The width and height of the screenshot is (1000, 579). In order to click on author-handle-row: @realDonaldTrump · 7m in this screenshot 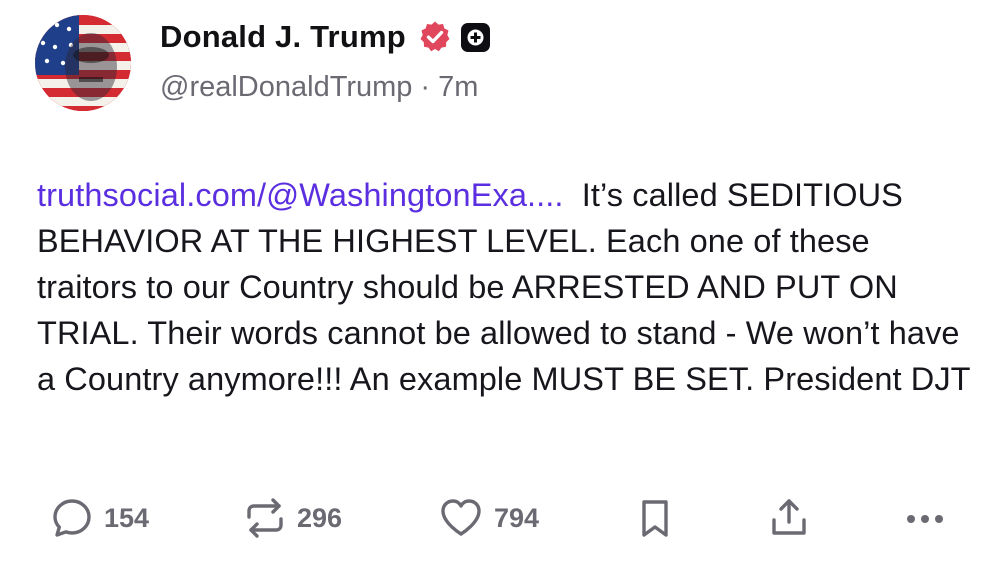, I will do `click(319, 87)`.